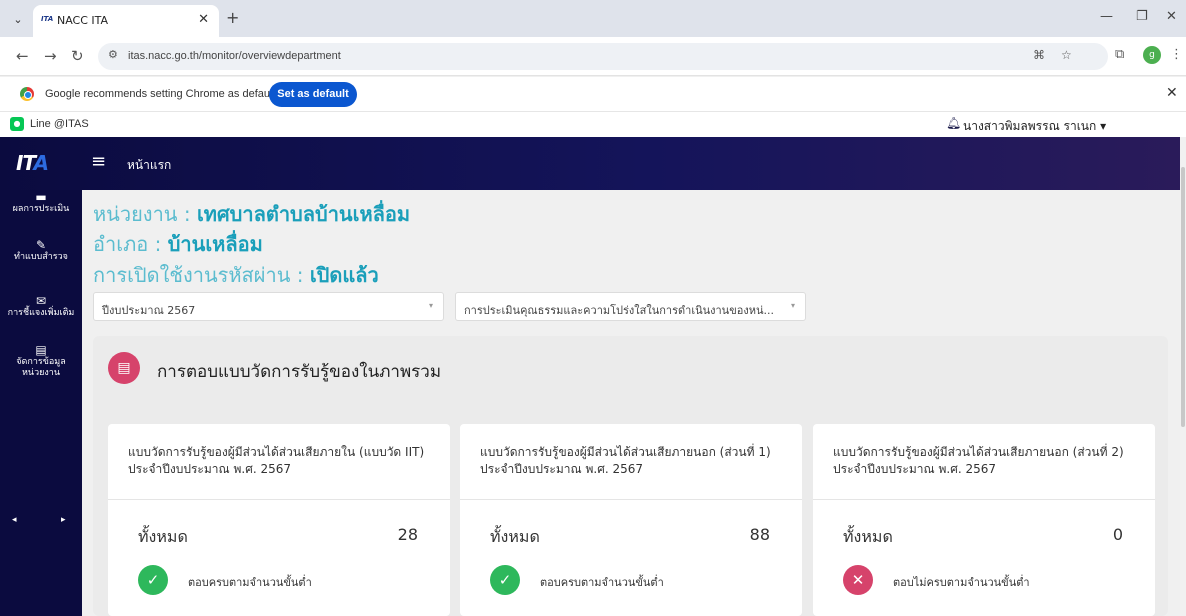 The image size is (1186, 616). What do you see at coordinates (149, 310) in the screenshot?
I see `year-select-value: ปีงบประมาณ 2567` at bounding box center [149, 310].